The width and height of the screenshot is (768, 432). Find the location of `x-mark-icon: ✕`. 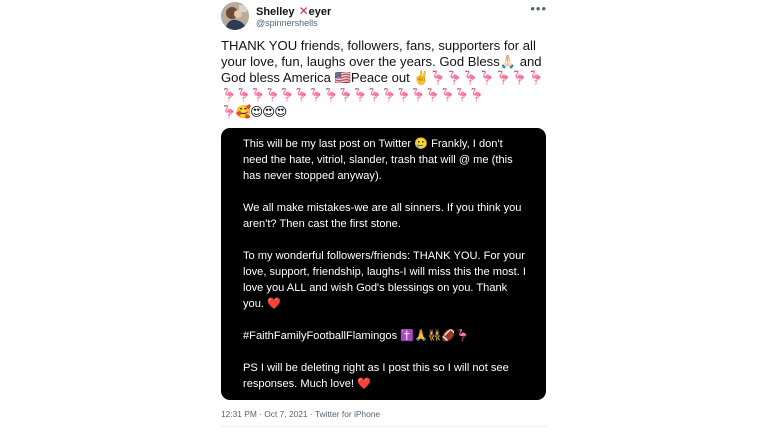

x-mark-icon: ✕ is located at coordinates (303, 11).